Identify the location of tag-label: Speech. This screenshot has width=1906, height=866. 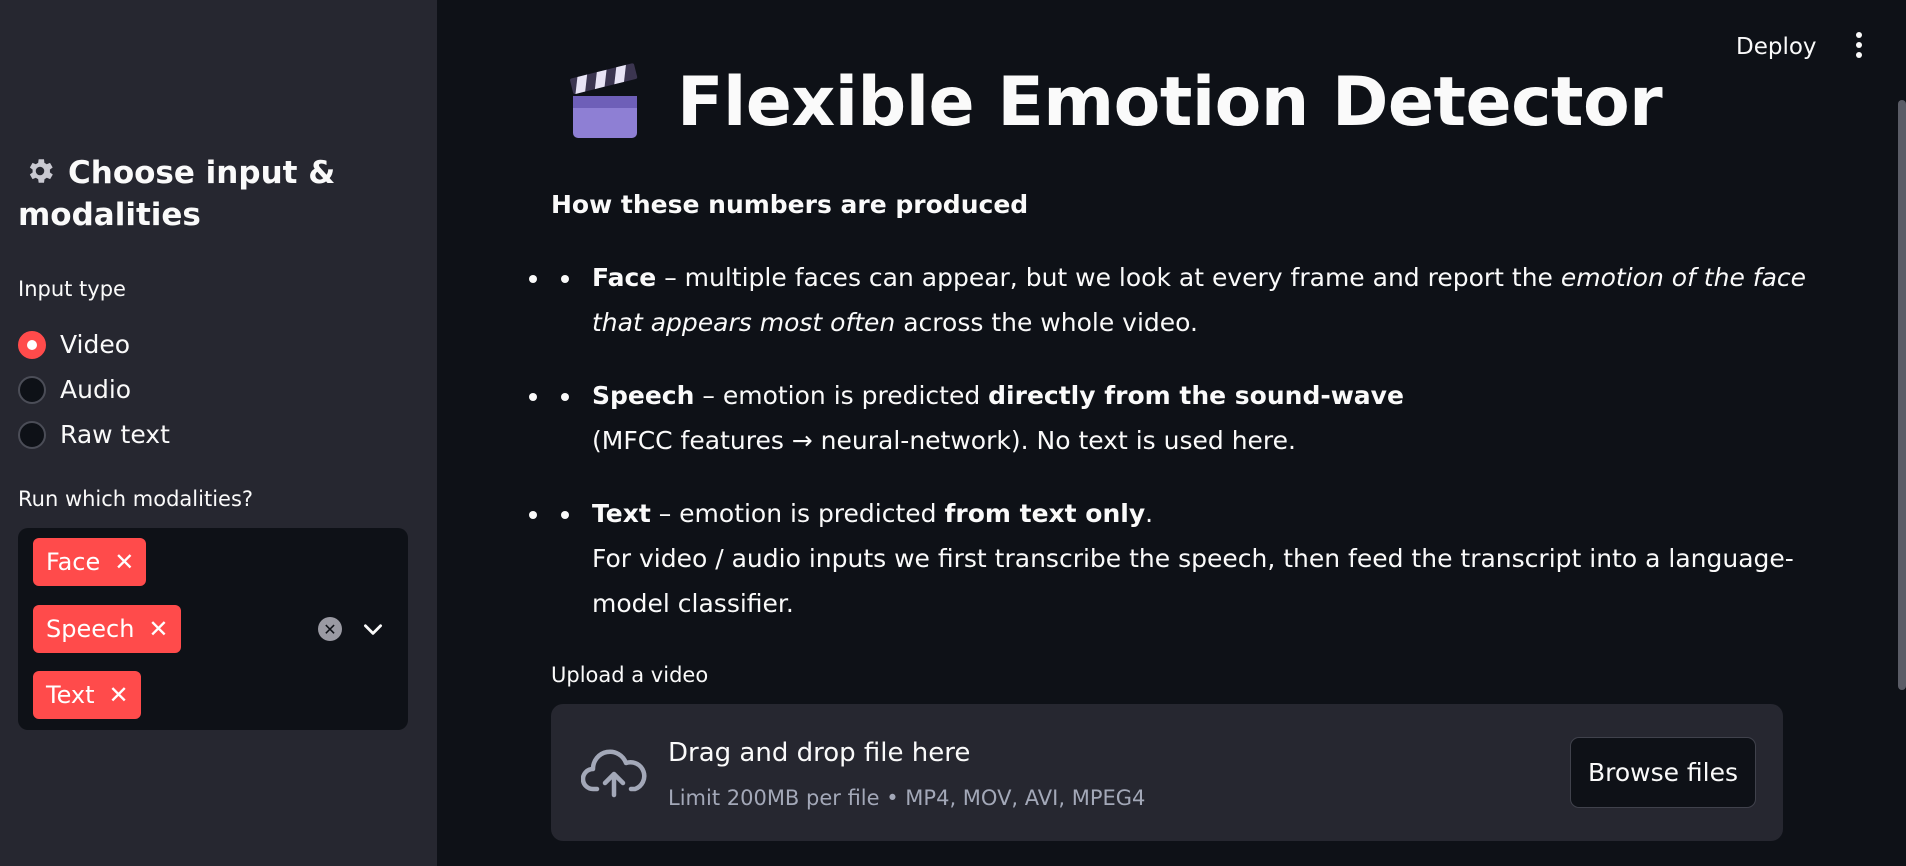
(90, 629).